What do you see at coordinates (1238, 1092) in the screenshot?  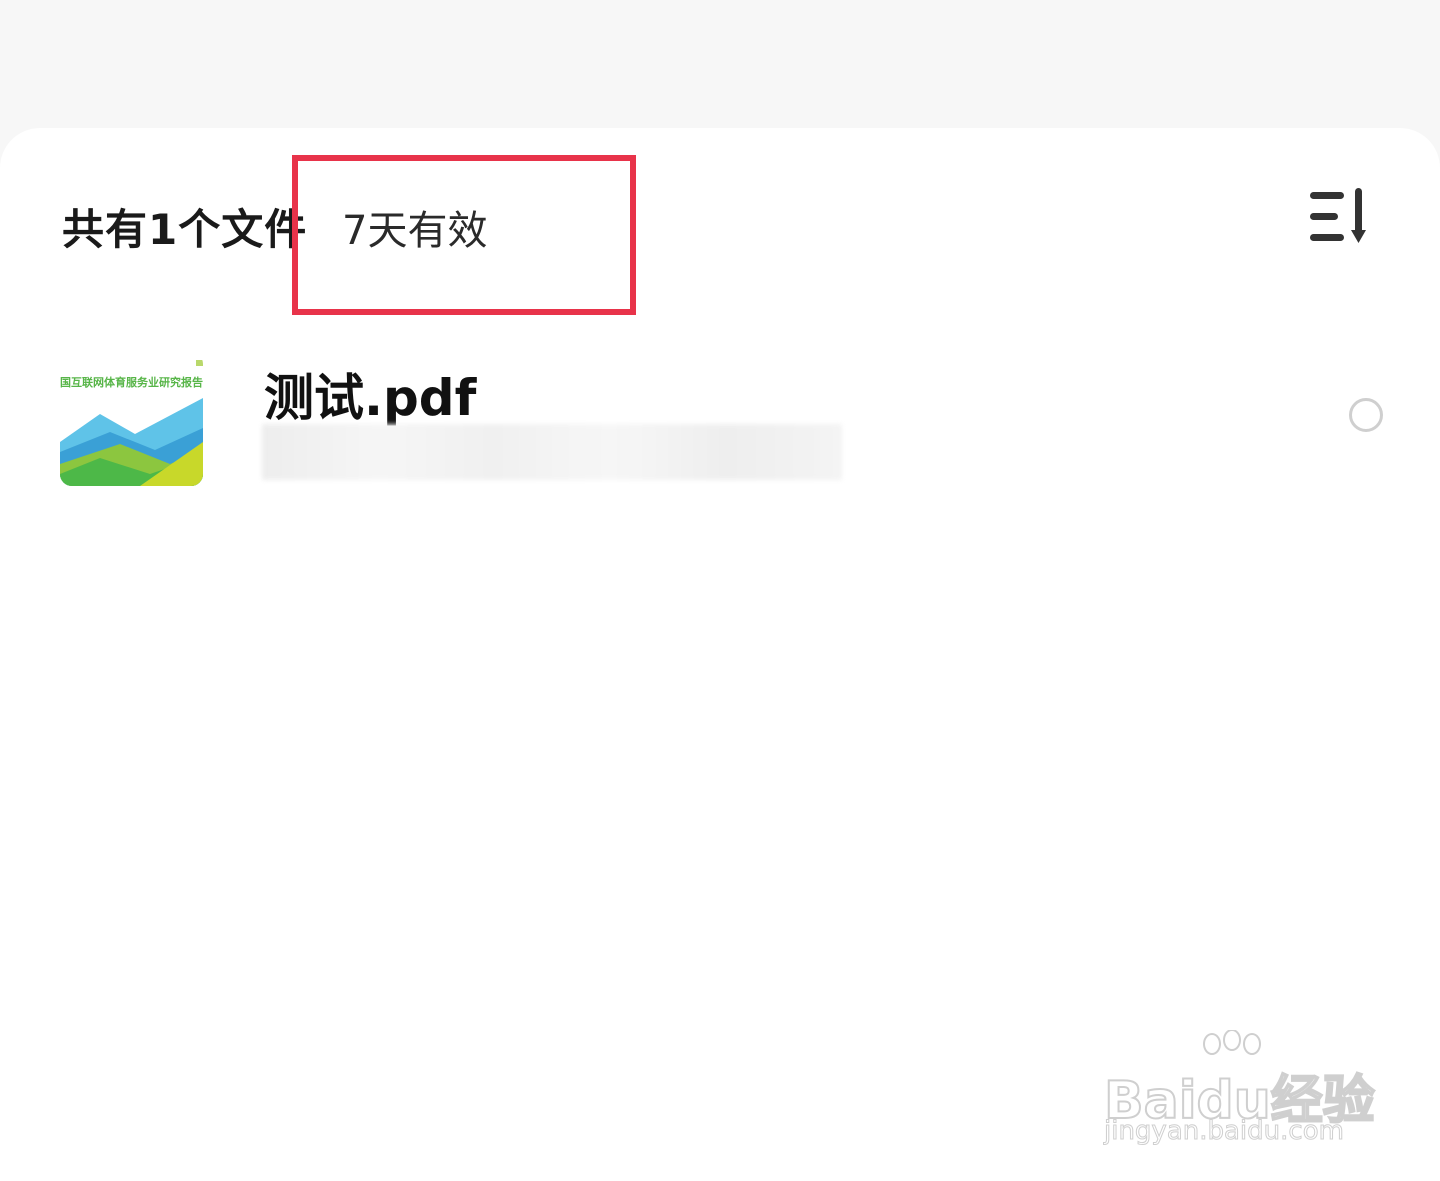 I see `baidu-jingyan-watermark: Baidu经验 jingyan.baidu.com` at bounding box center [1238, 1092].